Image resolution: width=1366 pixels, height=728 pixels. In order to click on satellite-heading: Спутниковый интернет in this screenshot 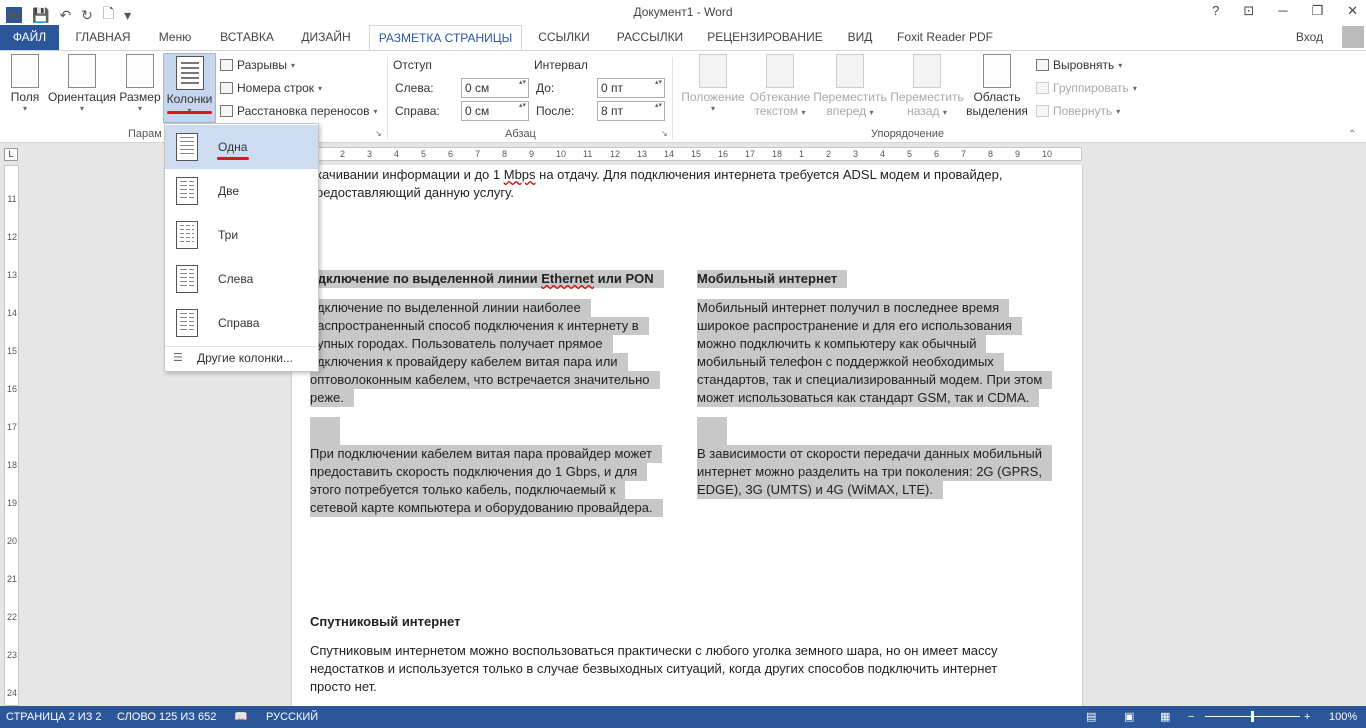, I will do `click(385, 621)`.